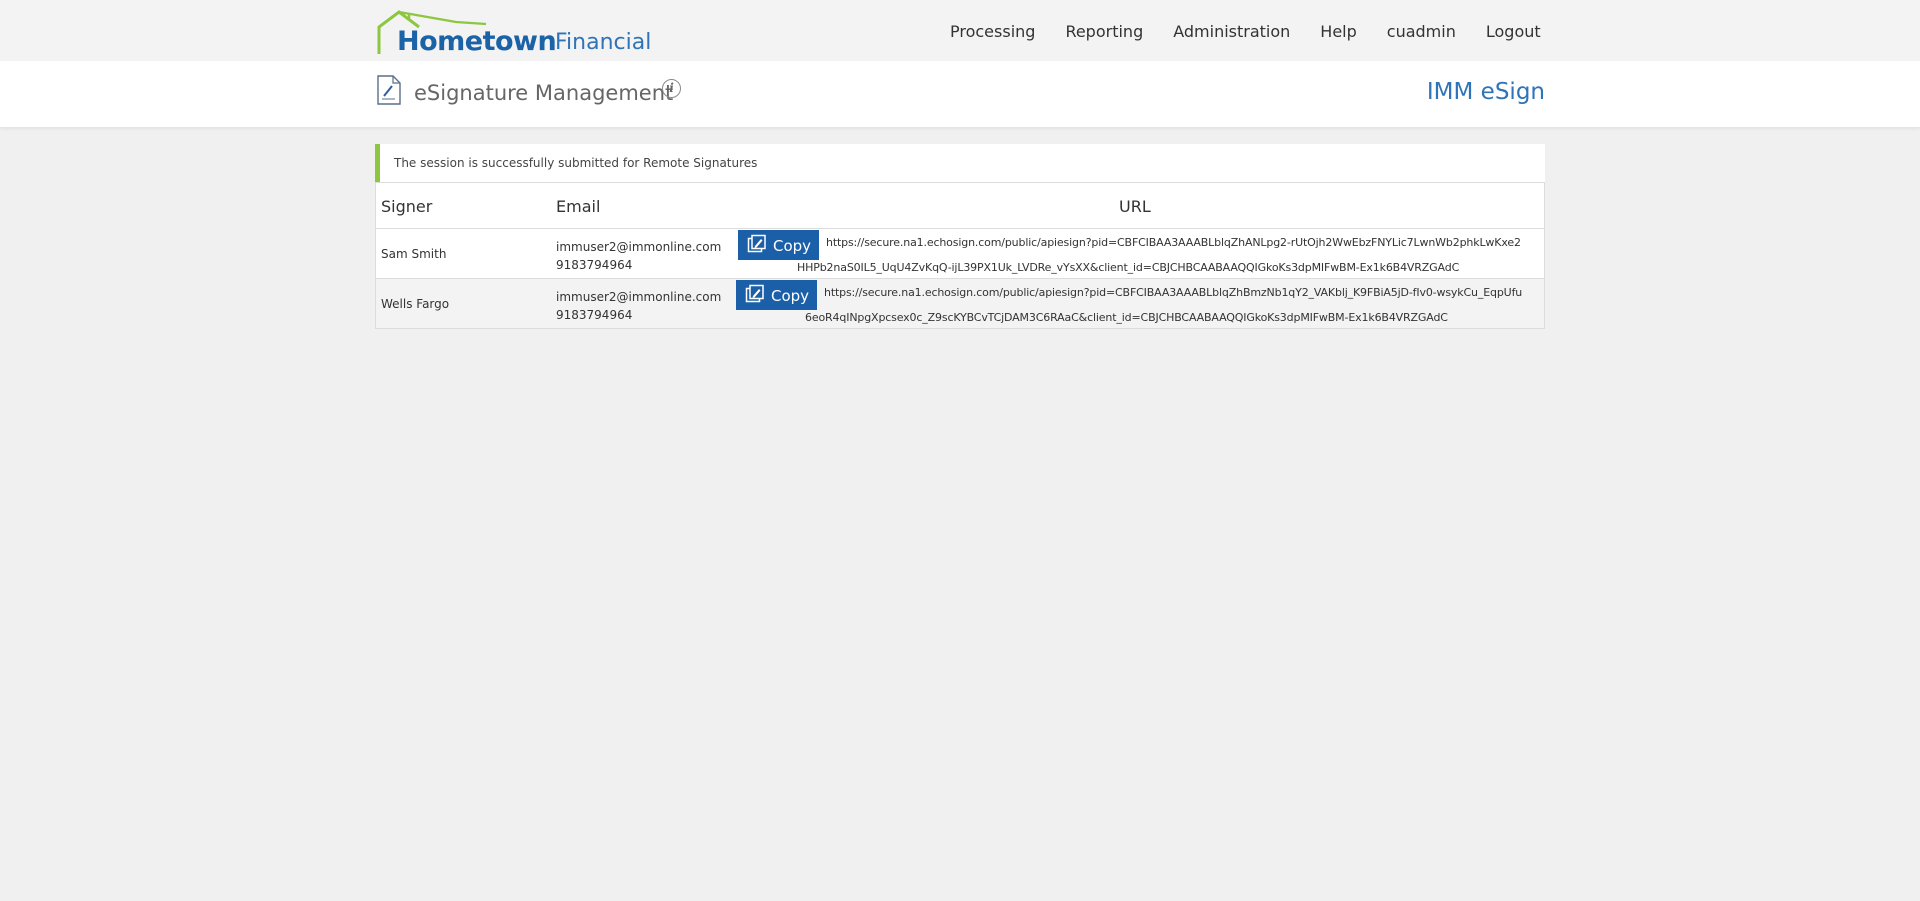 The width and height of the screenshot is (1920, 901). Describe the element at coordinates (1513, 31) in the screenshot. I see `nav-logout: Logout` at that location.